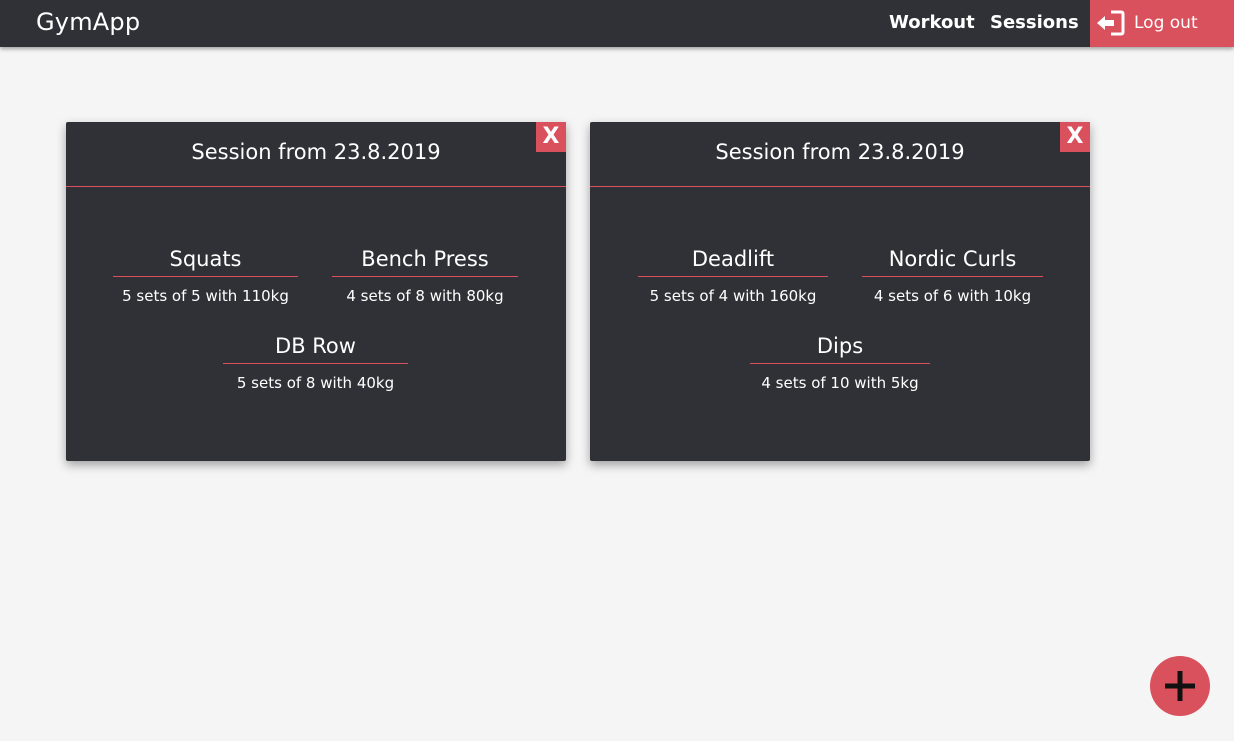 The height and width of the screenshot is (741, 1234). I want to click on exercise-item: Nordic Curls 4 sets of 6 with 10kg, so click(952, 275).